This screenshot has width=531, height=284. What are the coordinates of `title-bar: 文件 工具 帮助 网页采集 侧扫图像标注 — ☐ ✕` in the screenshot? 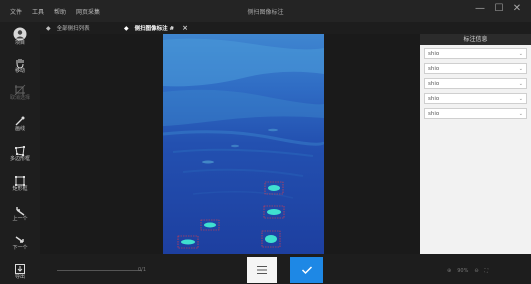 It's located at (265, 11).